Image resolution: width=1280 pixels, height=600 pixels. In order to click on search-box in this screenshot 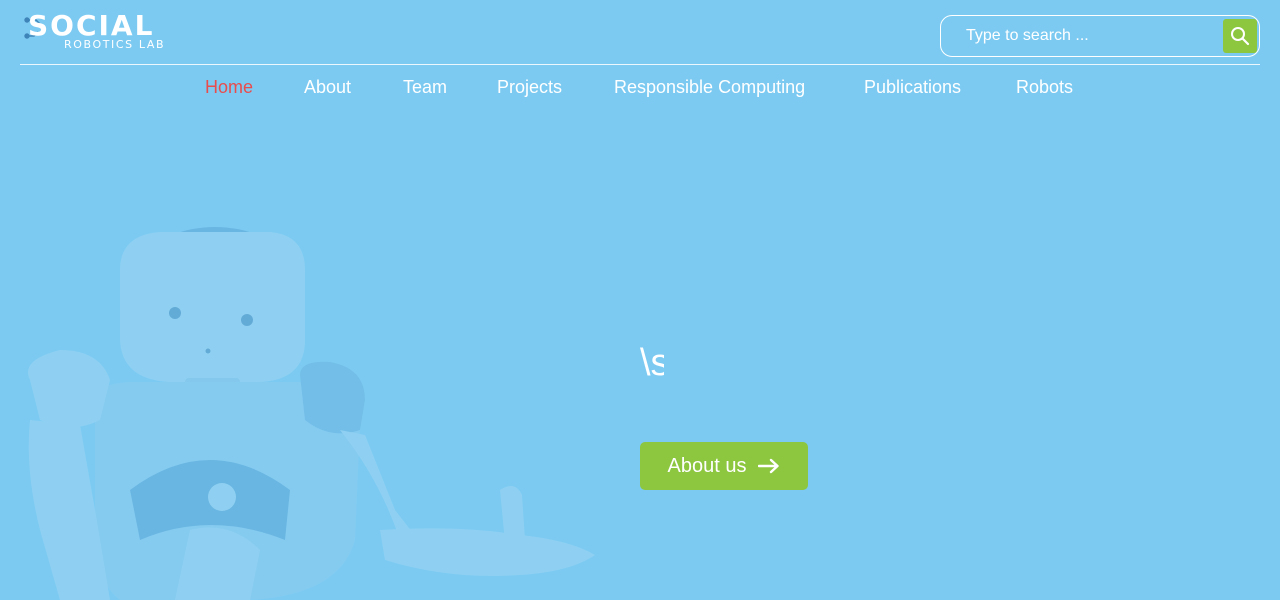, I will do `click(1100, 36)`.